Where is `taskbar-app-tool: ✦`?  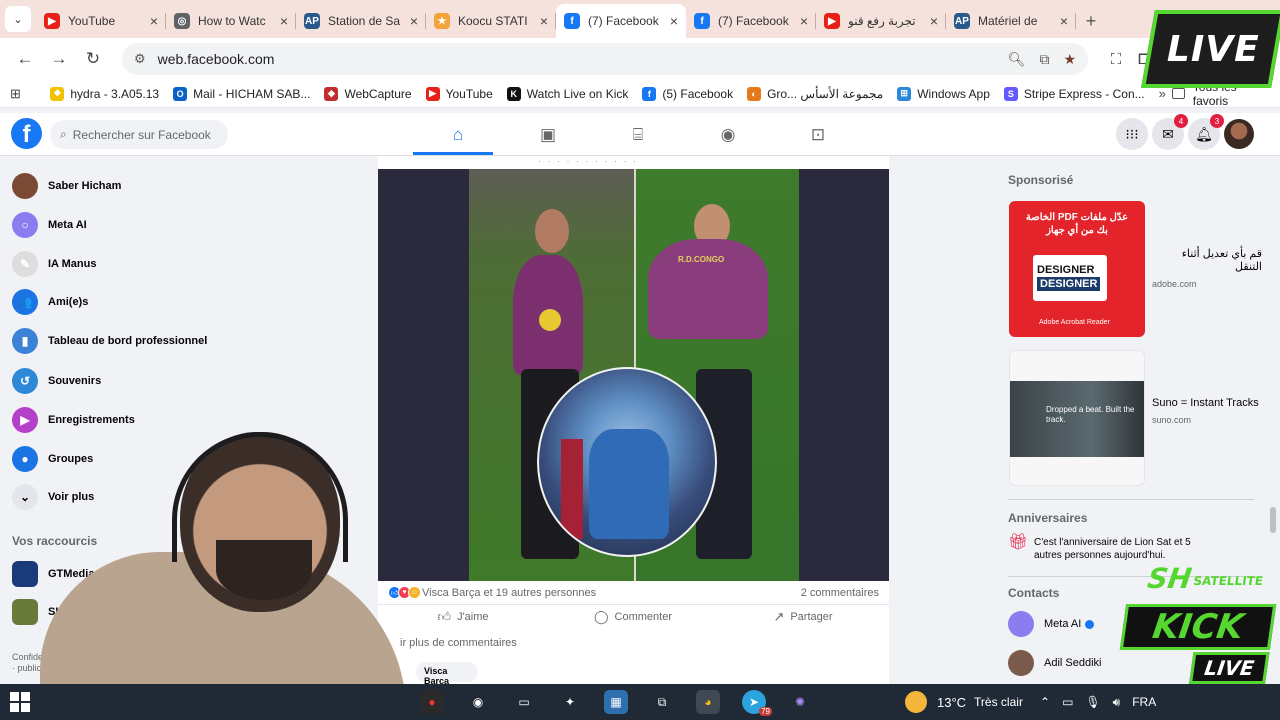 taskbar-app-tool: ✦ is located at coordinates (570, 702).